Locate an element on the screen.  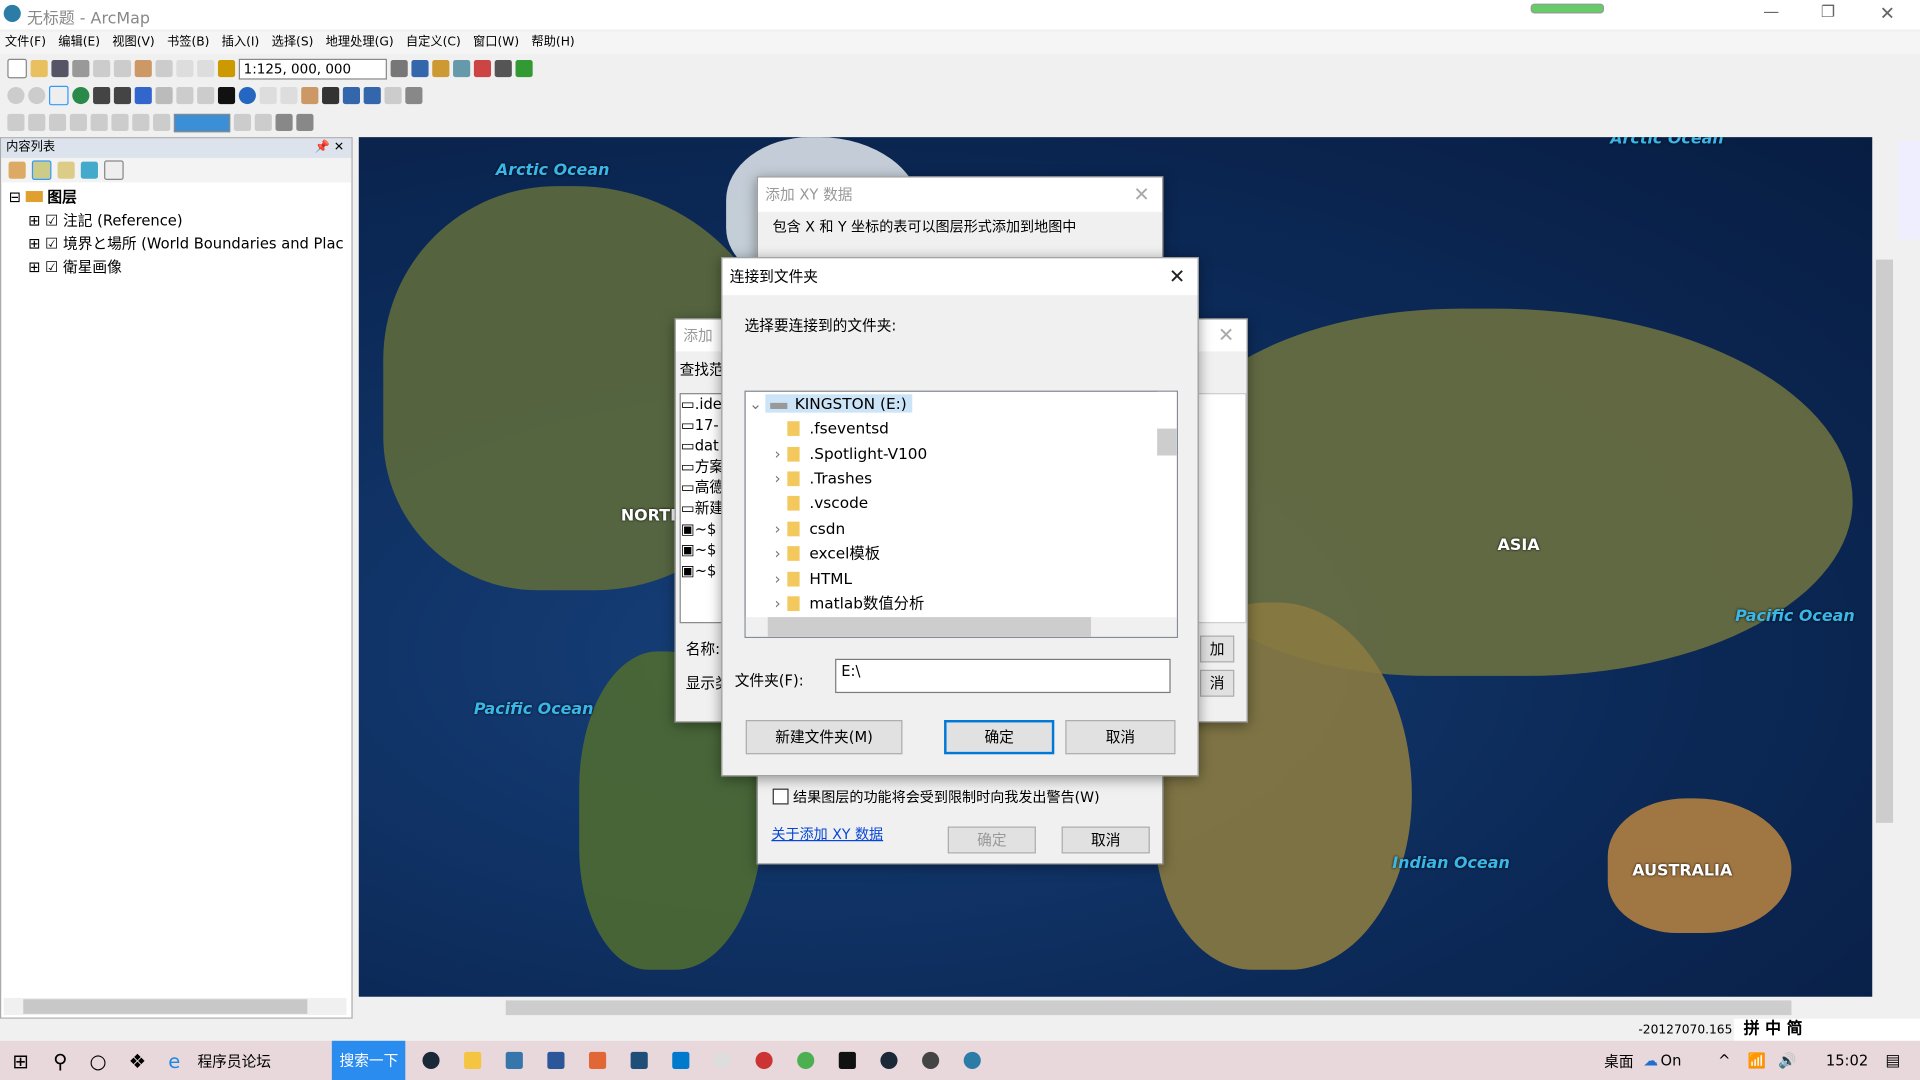
pycharm-icon is located at coordinates (848, 1060).